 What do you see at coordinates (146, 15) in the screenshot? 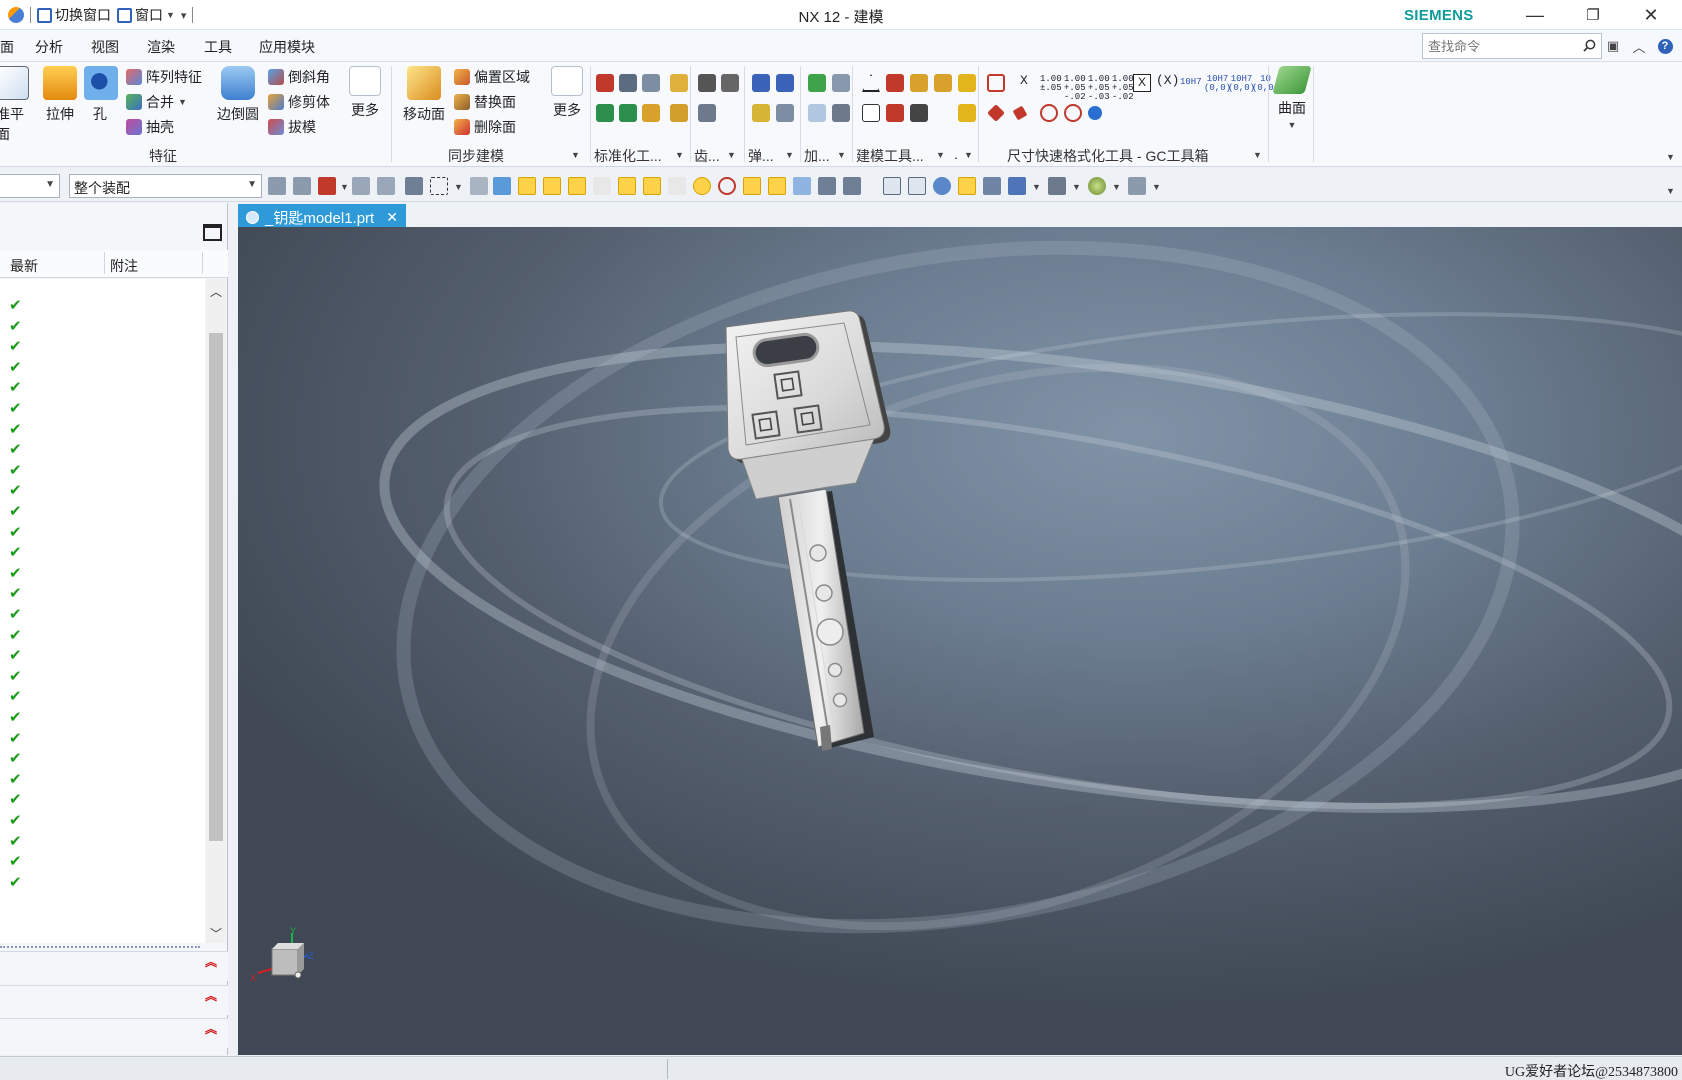
I see `window-menu-button: 窗口 ▼` at bounding box center [146, 15].